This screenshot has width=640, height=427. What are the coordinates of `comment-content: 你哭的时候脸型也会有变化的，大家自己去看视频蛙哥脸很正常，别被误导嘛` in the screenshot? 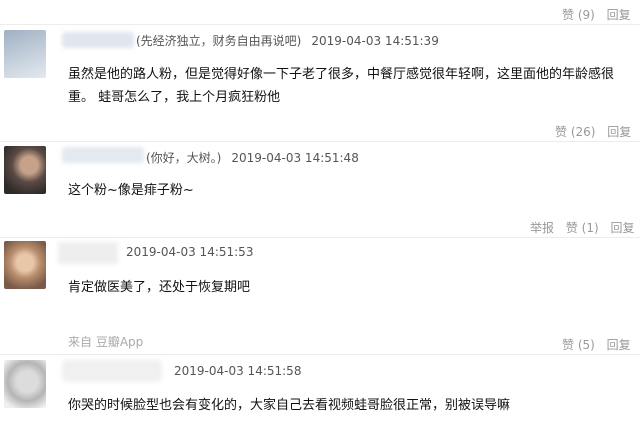 It's located at (289, 405).